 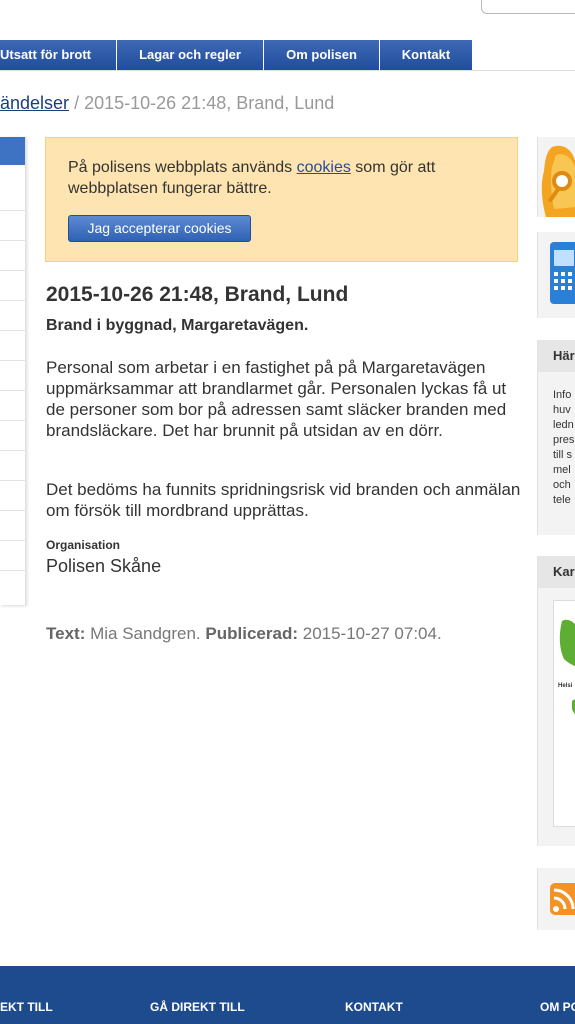 I want to click on organisation-value: Polisen Skåne, so click(x=104, y=566).